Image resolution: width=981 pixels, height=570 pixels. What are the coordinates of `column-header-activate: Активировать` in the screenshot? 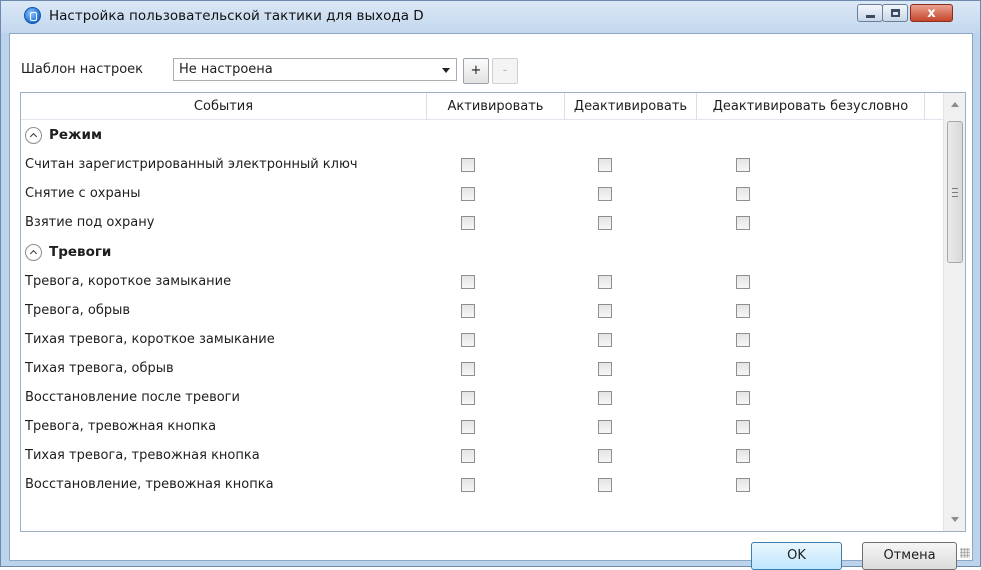 It's located at (495, 106).